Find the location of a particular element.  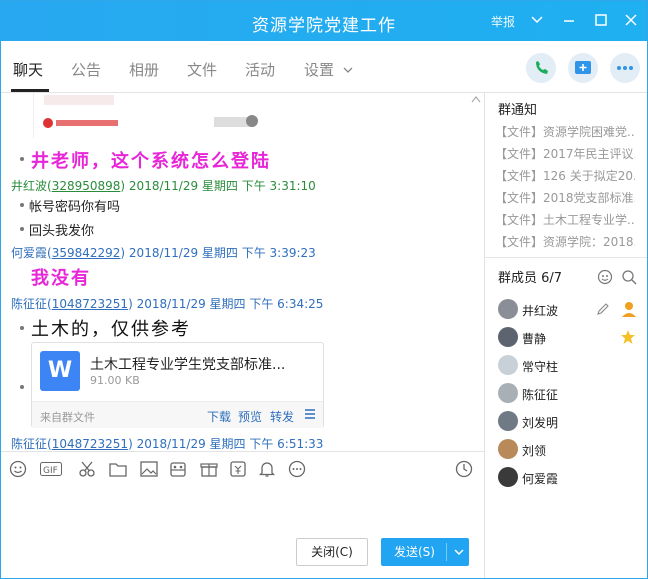

wallet-icon is located at coordinates (238, 469).